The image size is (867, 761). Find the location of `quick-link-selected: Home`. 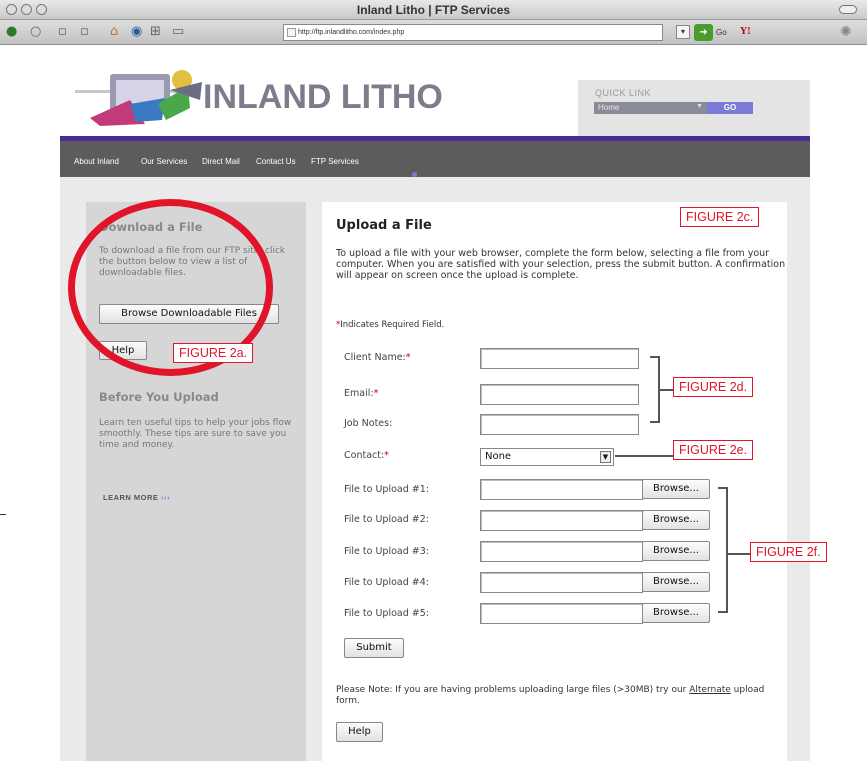

quick-link-selected: Home is located at coordinates (609, 107).